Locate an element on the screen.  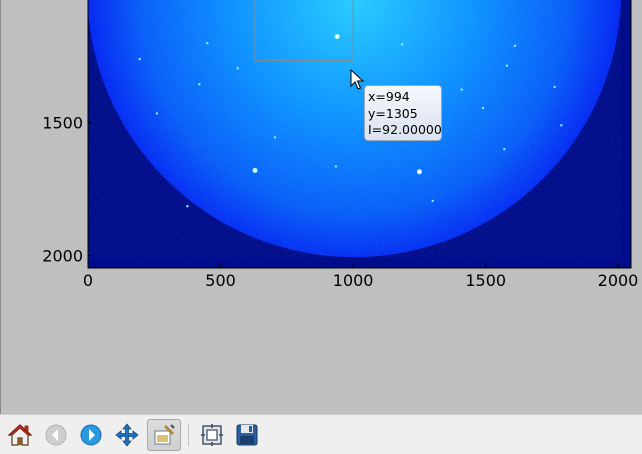
y-tick-label: 1500 is located at coordinates (62, 123).